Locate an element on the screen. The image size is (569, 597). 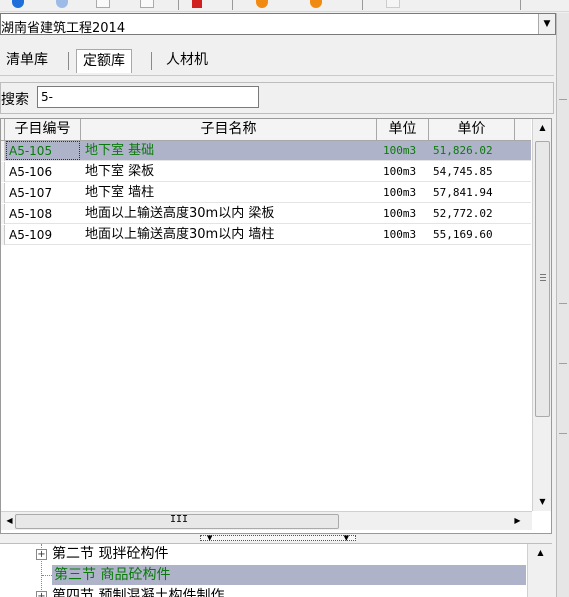
cell-name: 地下室 墙柱 is located at coordinates (120, 192).